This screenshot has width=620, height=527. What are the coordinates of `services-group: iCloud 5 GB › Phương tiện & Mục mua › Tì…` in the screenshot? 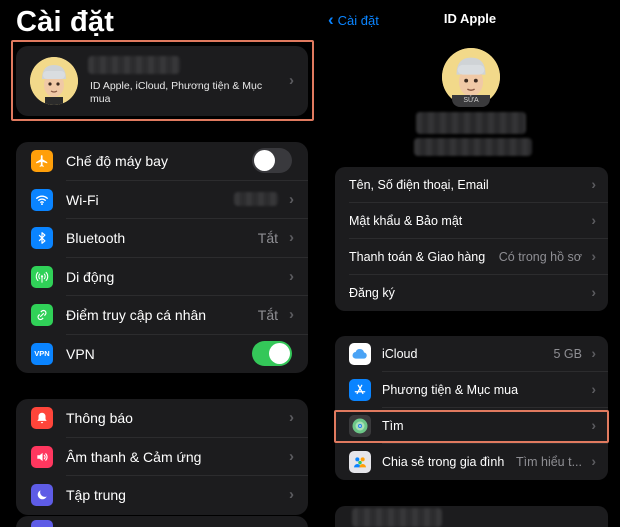 It's located at (471, 408).